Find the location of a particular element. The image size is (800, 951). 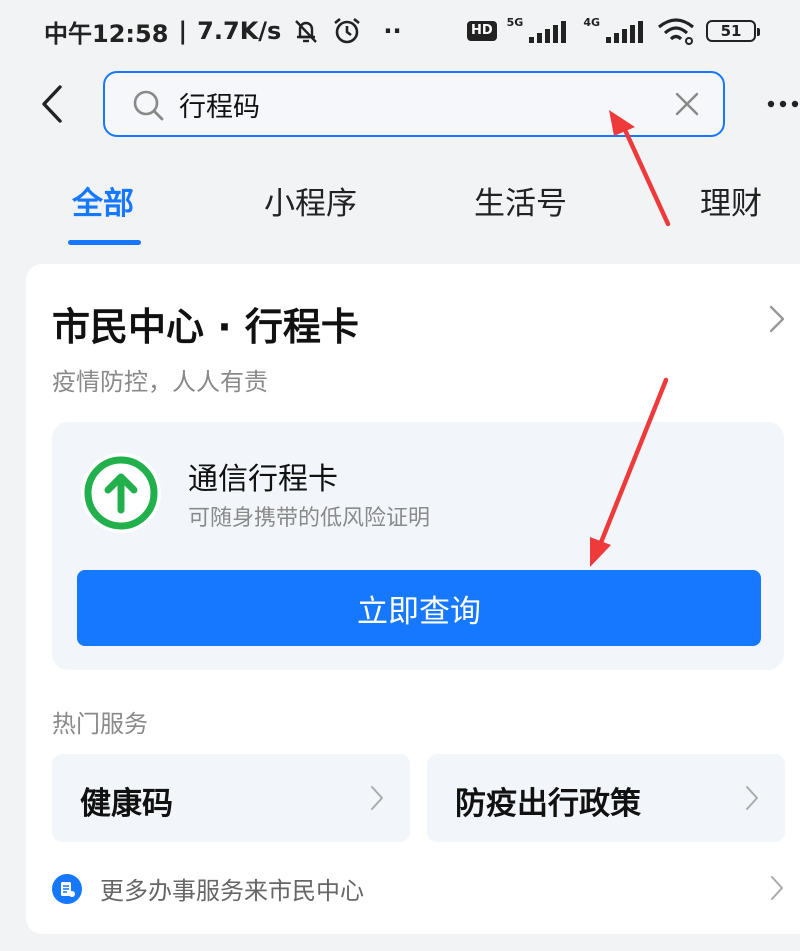

status-bar: 中午12:58 | 7.7K/s ·· HD 5G 4G 51 is located at coordinates (400, 31).